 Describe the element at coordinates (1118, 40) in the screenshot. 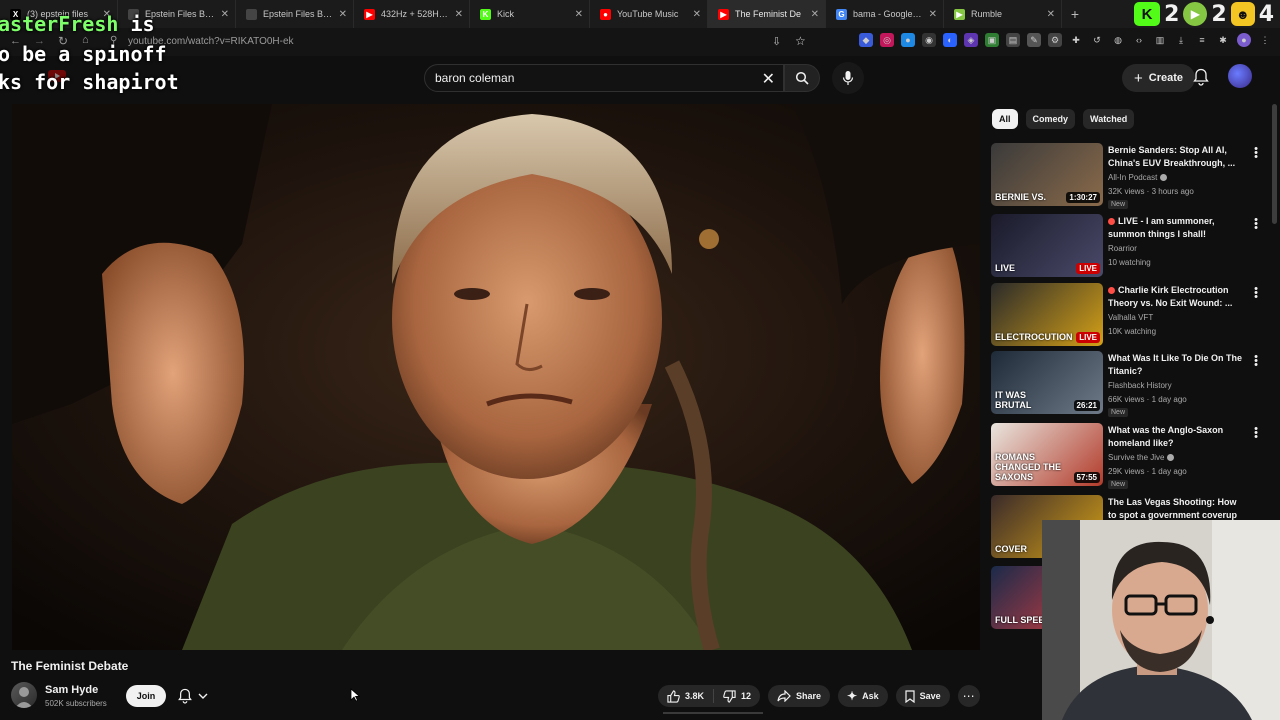

I see `extension-icon: ◍` at that location.